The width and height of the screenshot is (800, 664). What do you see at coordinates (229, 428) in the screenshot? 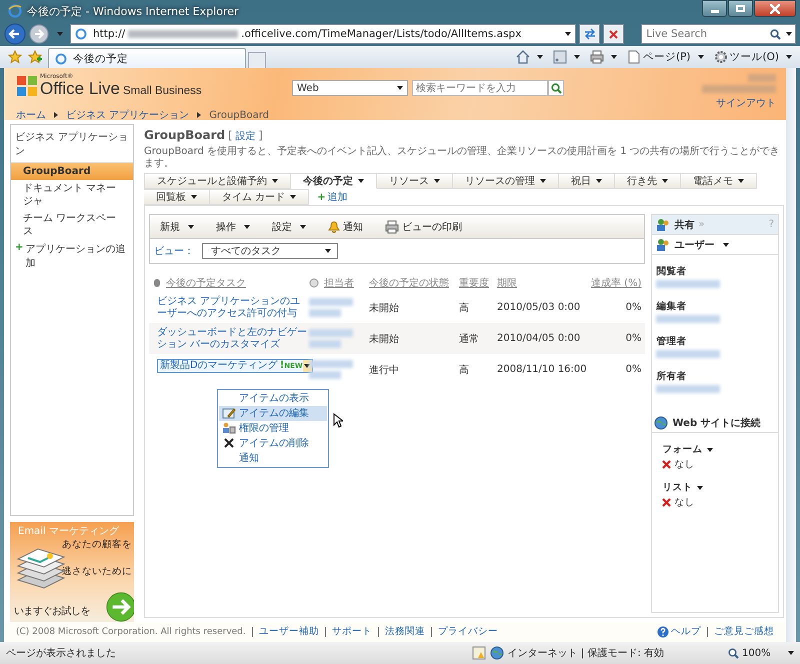
I see `people-lock-icon` at bounding box center [229, 428].